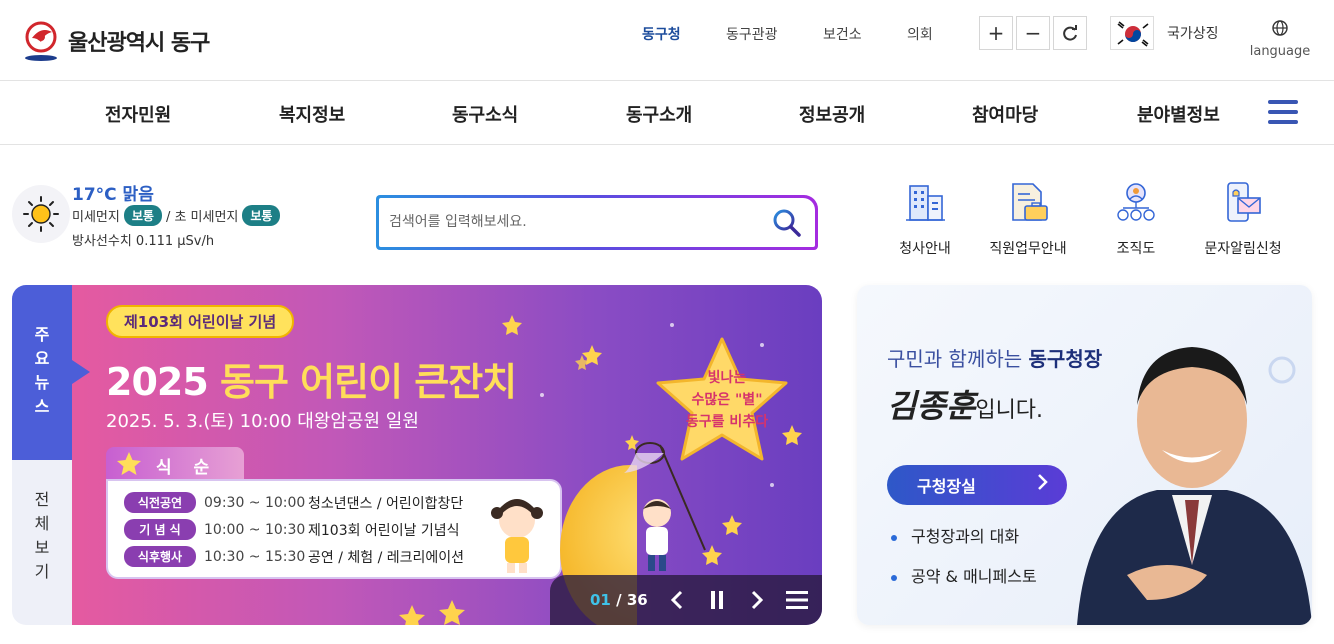 This screenshot has width=1334, height=644. What do you see at coordinates (1283, 112) in the screenshot?
I see `menu-icon` at bounding box center [1283, 112].